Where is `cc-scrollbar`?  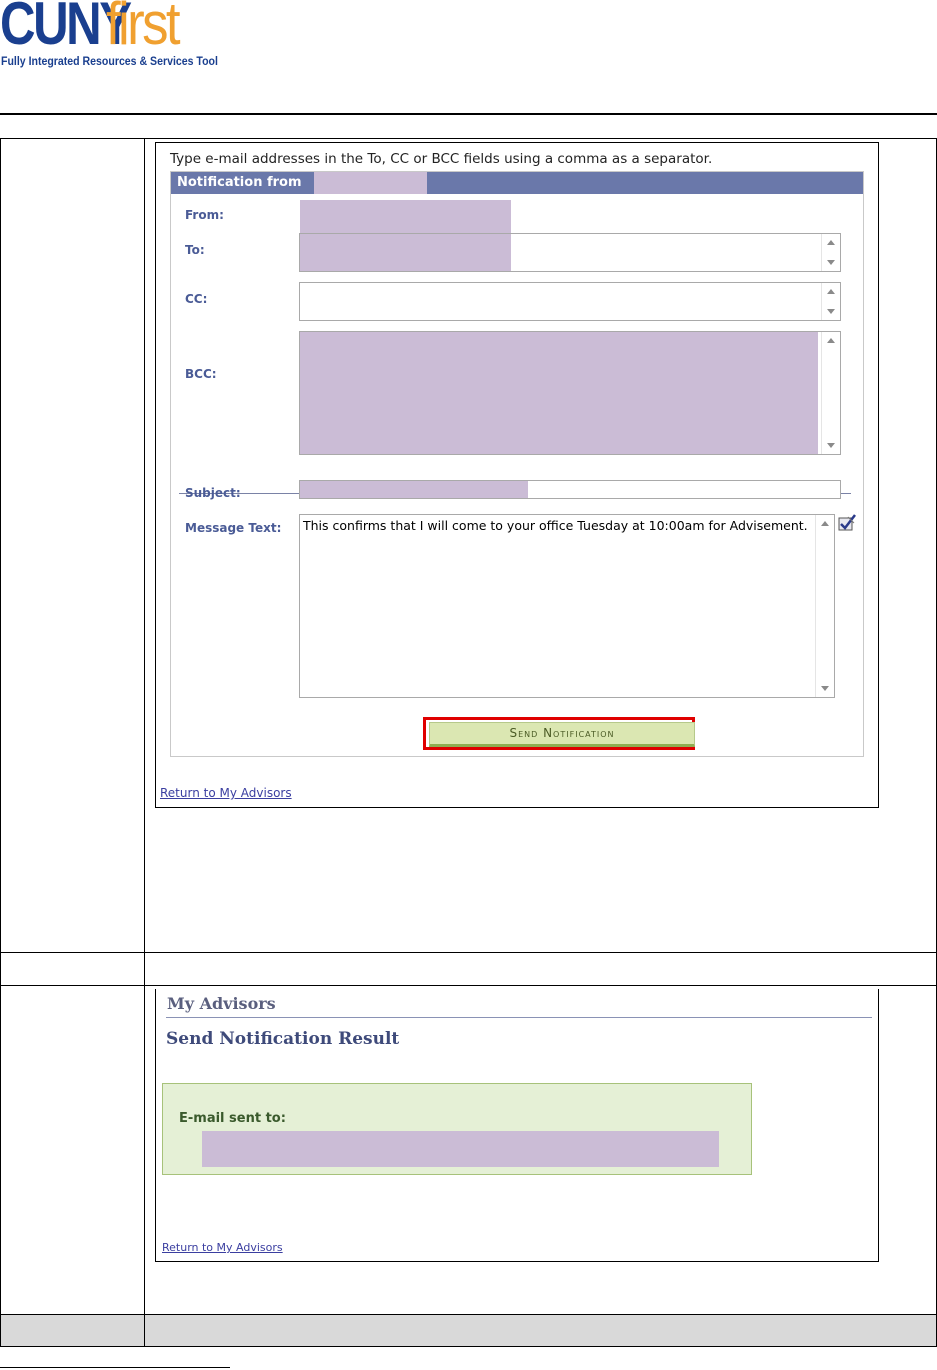 cc-scrollbar is located at coordinates (830, 301).